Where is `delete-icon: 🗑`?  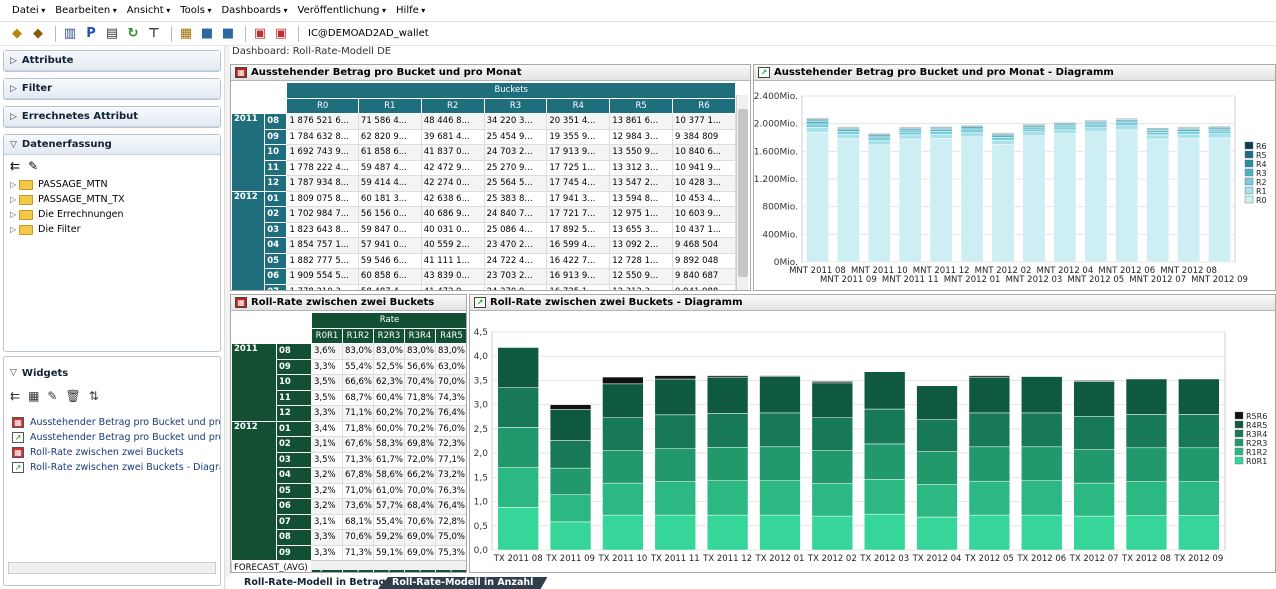 delete-icon: 🗑 is located at coordinates (72, 396).